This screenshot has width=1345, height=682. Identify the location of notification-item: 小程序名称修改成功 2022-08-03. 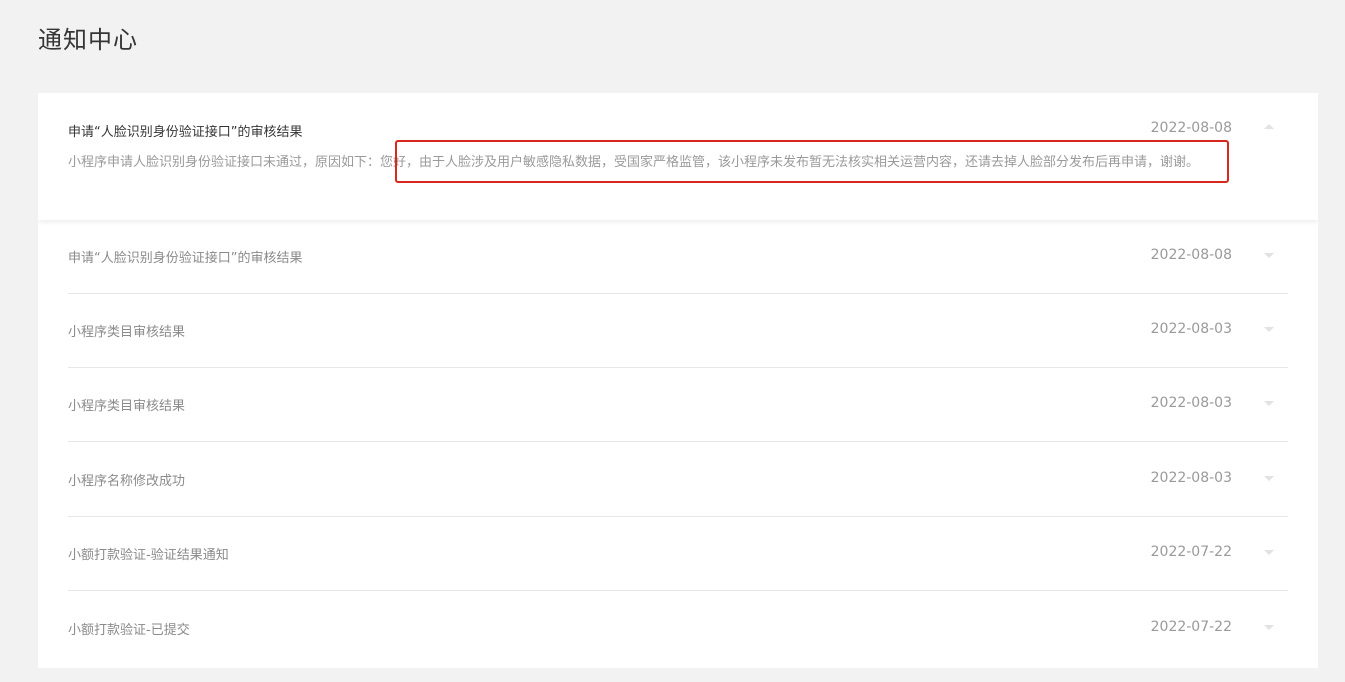
(678, 480).